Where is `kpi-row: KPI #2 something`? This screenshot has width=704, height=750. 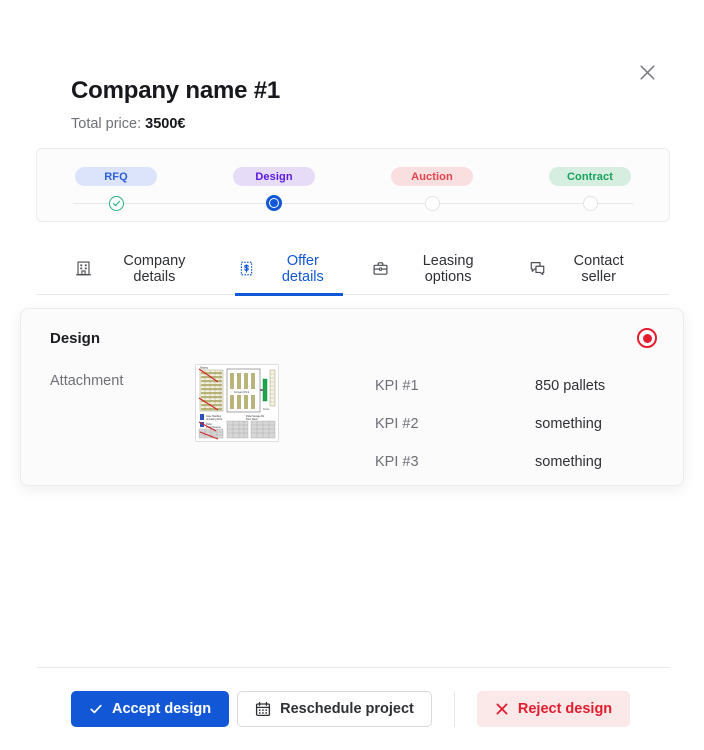
kpi-row: KPI #2 something is located at coordinates (516, 424).